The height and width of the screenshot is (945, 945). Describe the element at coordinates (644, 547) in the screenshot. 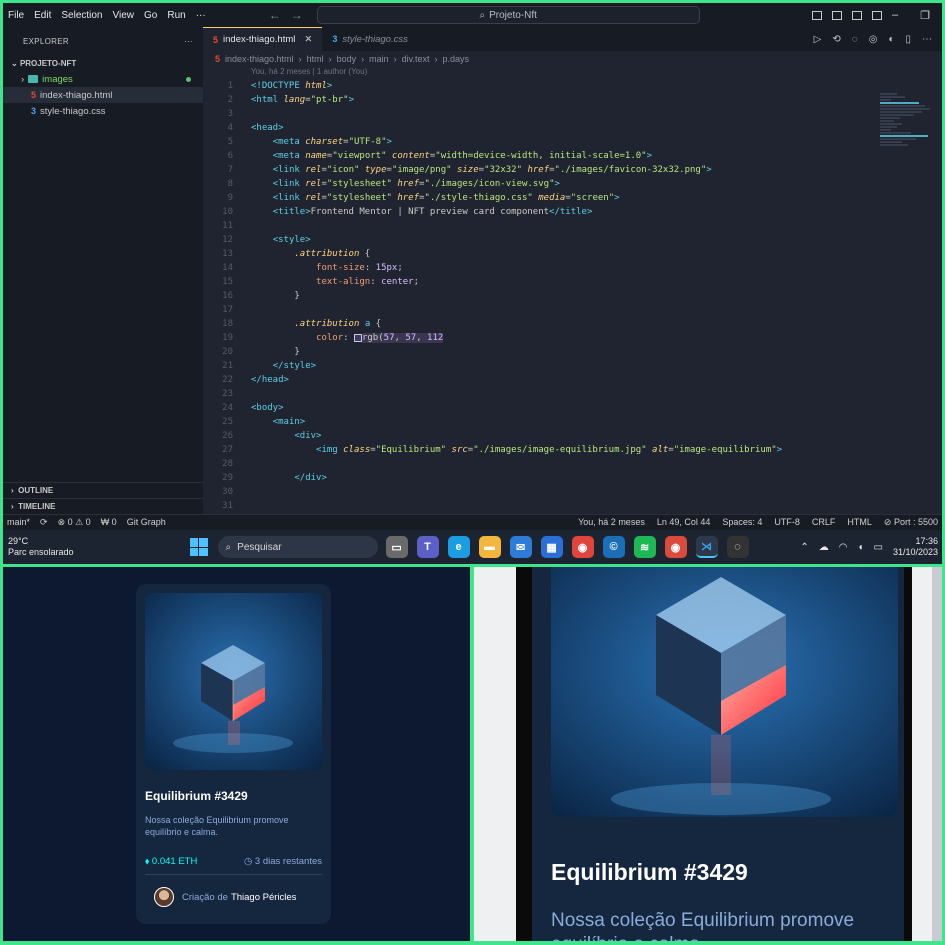

I see `spotify-icon: ≋` at that location.